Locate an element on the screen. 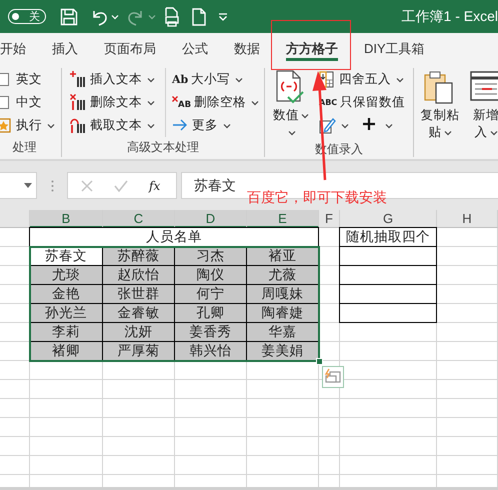 This screenshot has width=498, height=490. extract-text-icon is located at coordinates (78, 125).